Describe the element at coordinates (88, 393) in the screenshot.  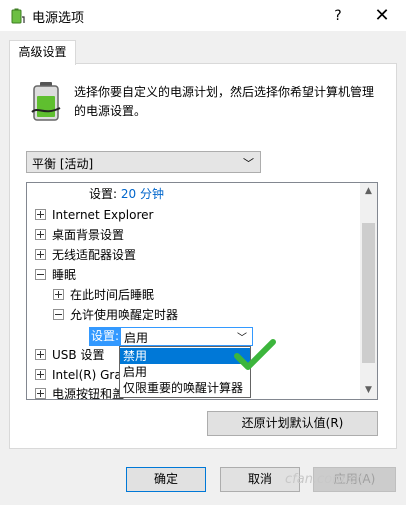
I see `tree-item-label: 电源按钮和盖` at that location.